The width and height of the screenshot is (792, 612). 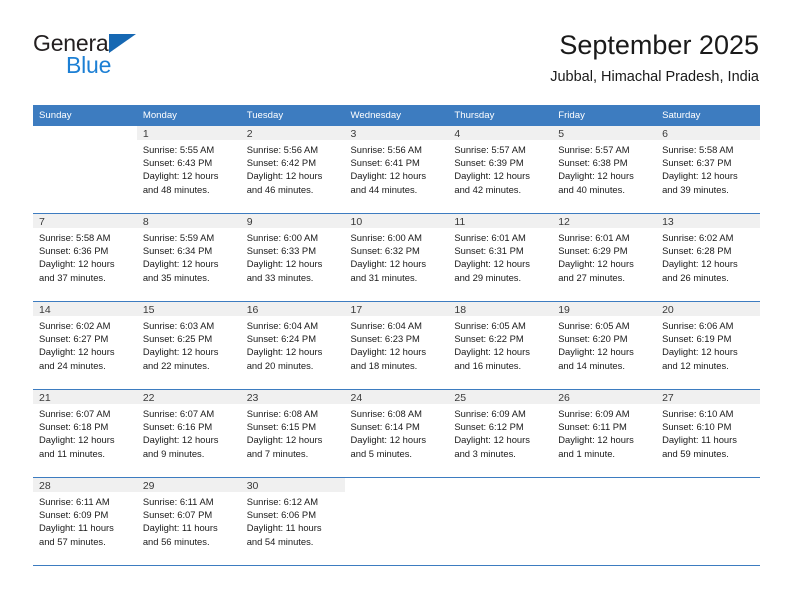 What do you see at coordinates (489, 163) in the screenshot?
I see `sunset-time: Sunset: 6:39 PM` at bounding box center [489, 163].